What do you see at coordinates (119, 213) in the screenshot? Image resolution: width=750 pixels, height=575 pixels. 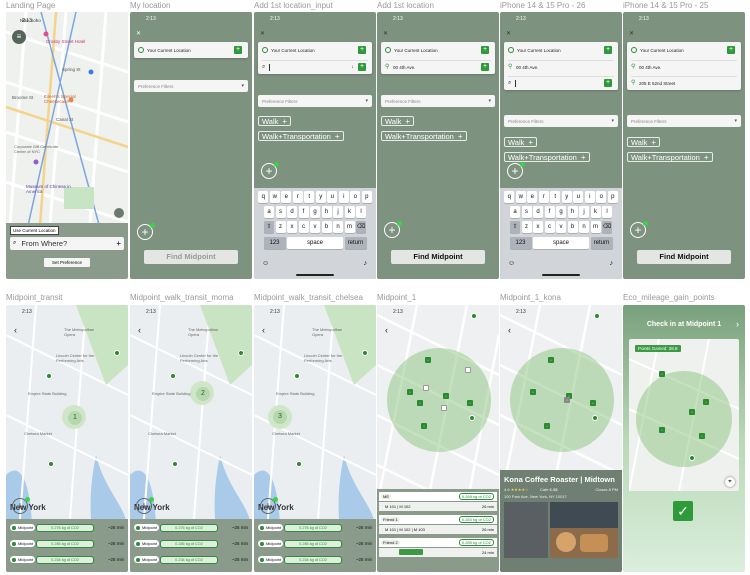 I see `locate-icon` at bounding box center [119, 213].